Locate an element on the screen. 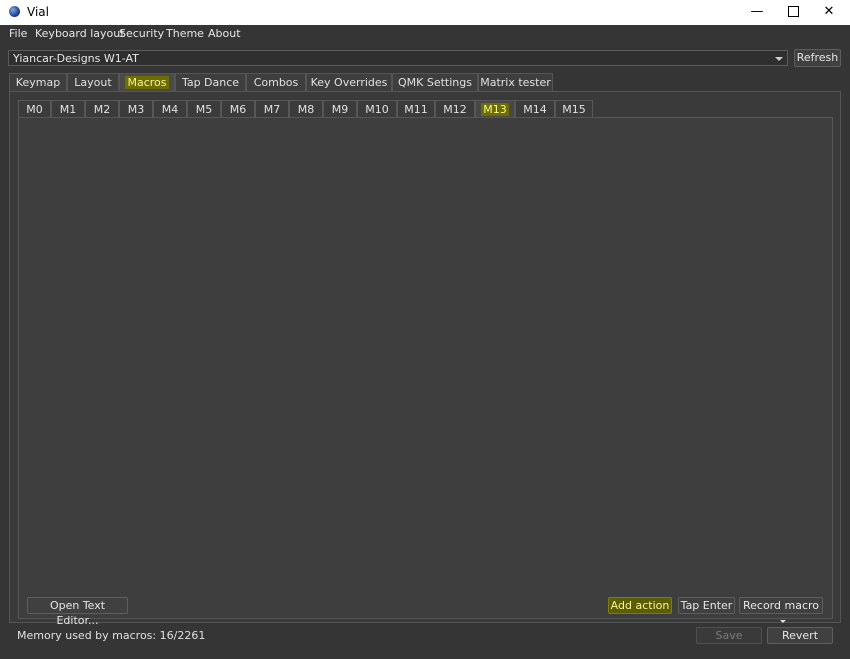 The image size is (850, 659). tab-m2: M2 is located at coordinates (102, 109).